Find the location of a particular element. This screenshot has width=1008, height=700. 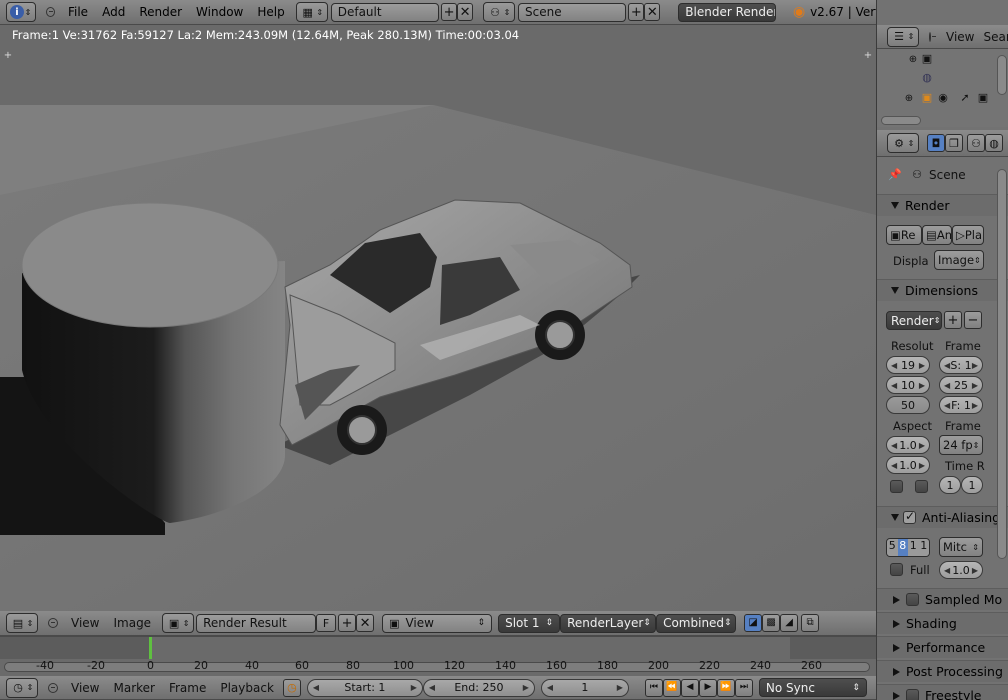

camera-render-icon: ▣ is located at coordinates (983, 97).